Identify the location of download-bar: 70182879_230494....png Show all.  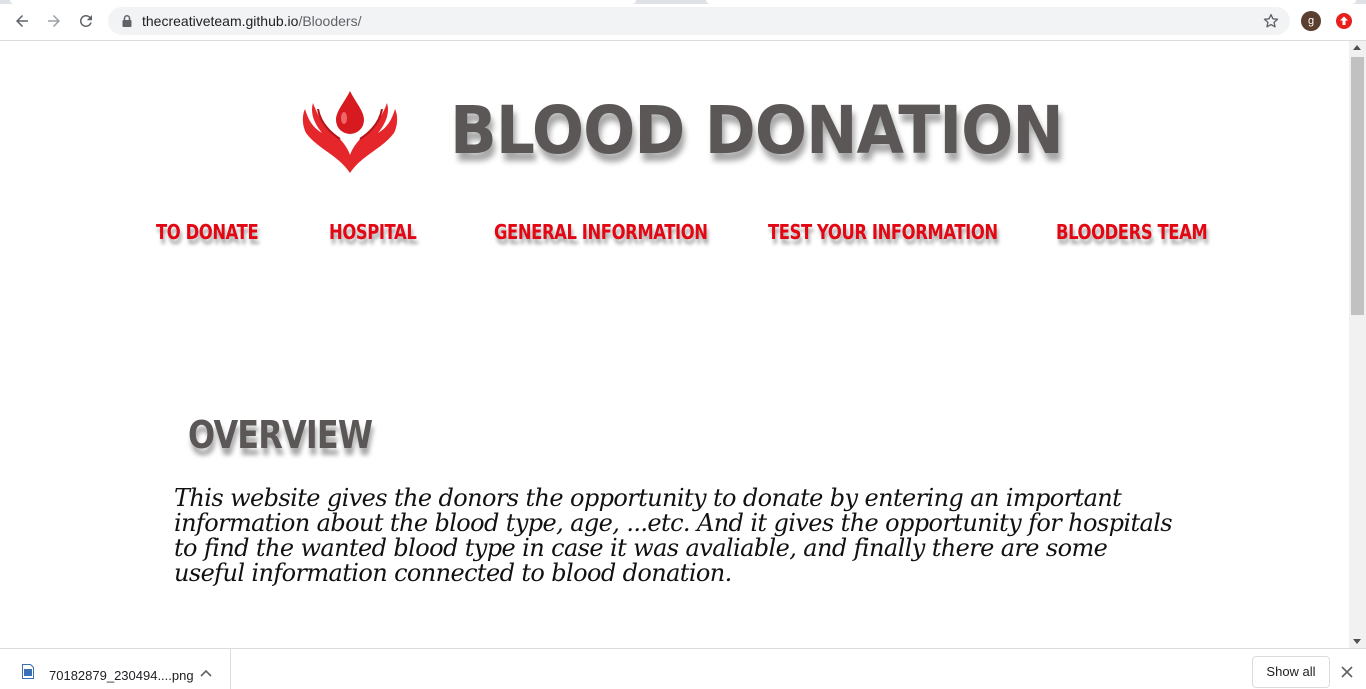
(683, 668).